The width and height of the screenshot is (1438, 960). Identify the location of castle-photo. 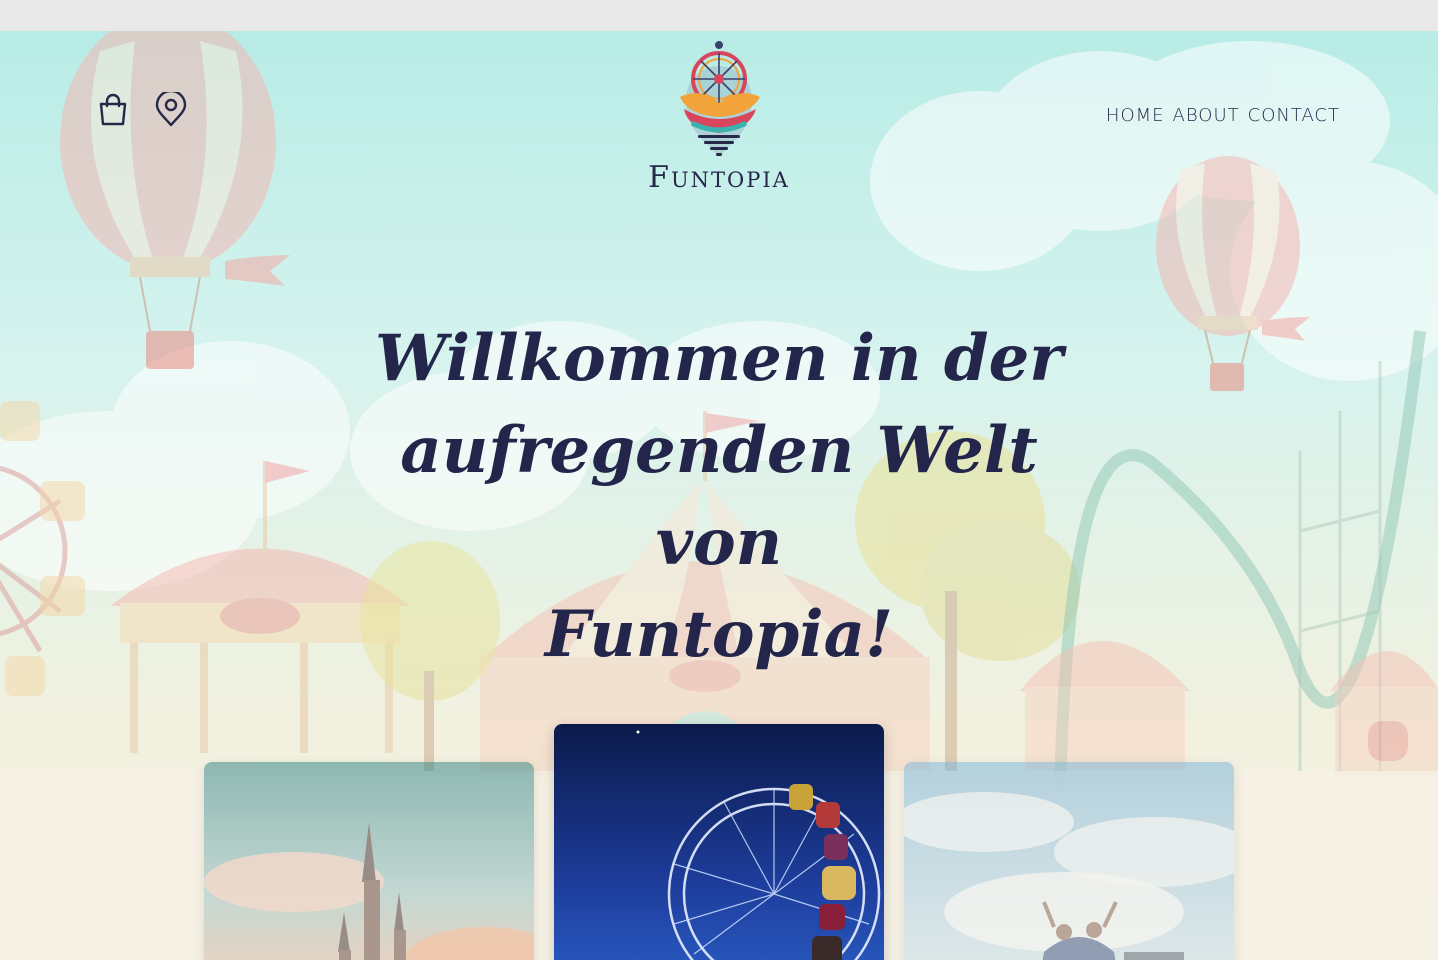
(369, 861).